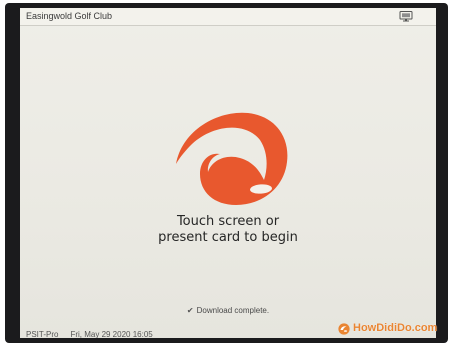  I want to click on date-time: Fri, May 29 2020 16:05, so click(111, 334).